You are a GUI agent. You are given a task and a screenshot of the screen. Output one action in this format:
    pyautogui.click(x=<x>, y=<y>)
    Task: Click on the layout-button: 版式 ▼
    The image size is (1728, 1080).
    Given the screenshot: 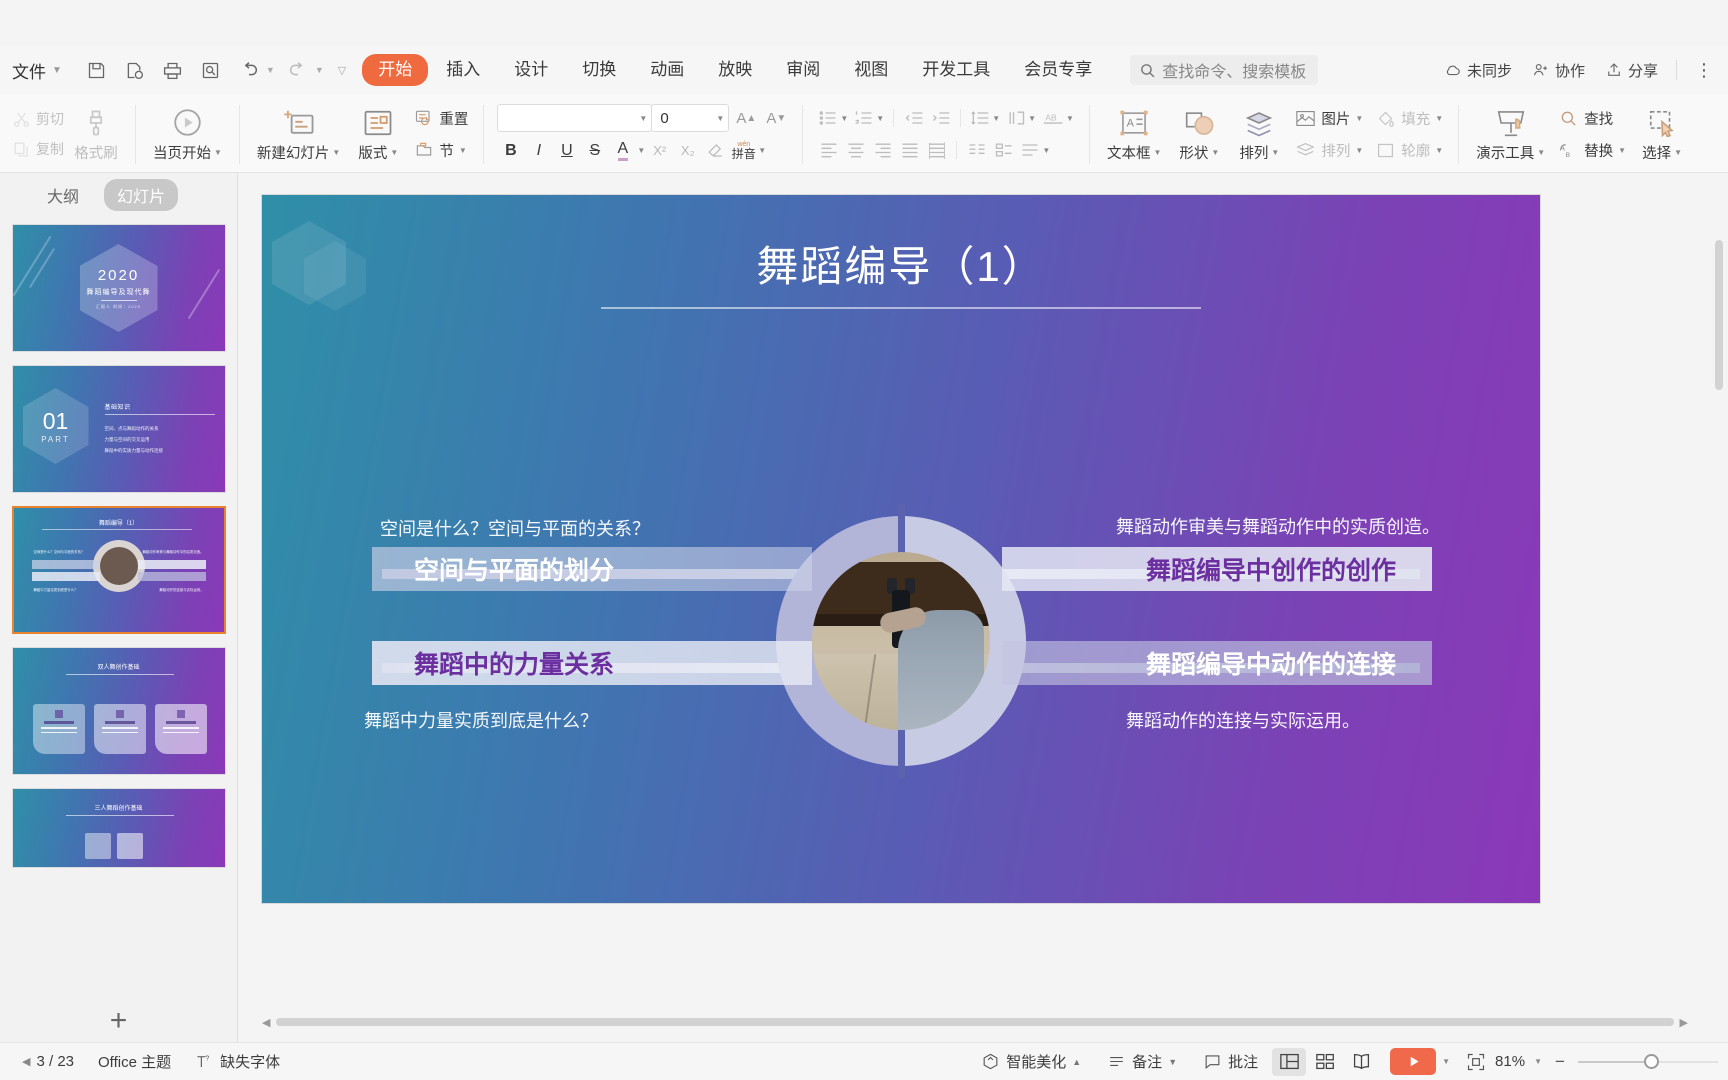 What is the action you would take?
    pyautogui.click(x=378, y=134)
    